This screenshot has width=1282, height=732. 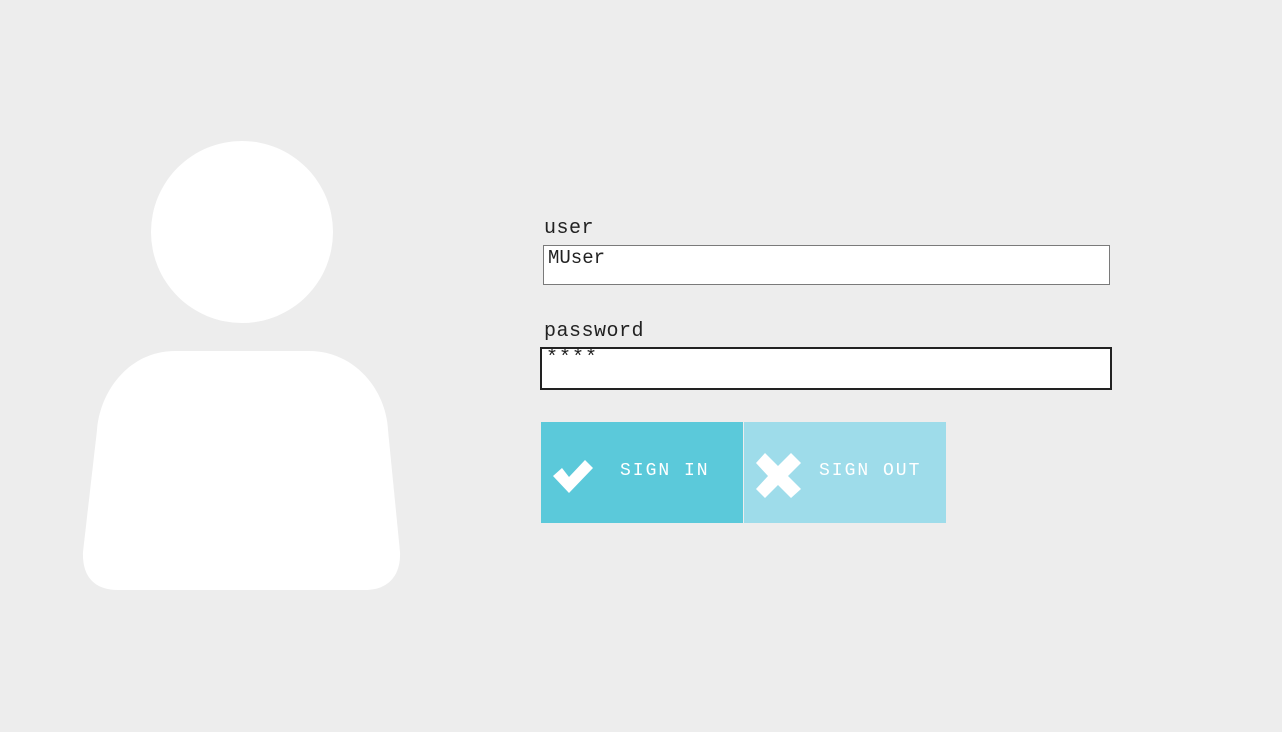 What do you see at coordinates (870, 471) in the screenshot?
I see `sign-out-label: SIGN OUT` at bounding box center [870, 471].